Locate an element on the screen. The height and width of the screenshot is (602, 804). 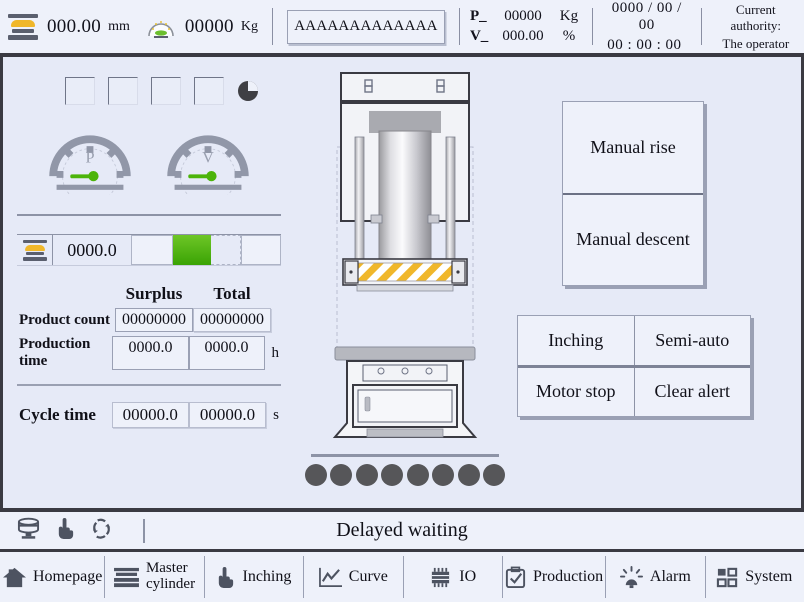
stroke-value: 000.00 is located at coordinates (74, 26).